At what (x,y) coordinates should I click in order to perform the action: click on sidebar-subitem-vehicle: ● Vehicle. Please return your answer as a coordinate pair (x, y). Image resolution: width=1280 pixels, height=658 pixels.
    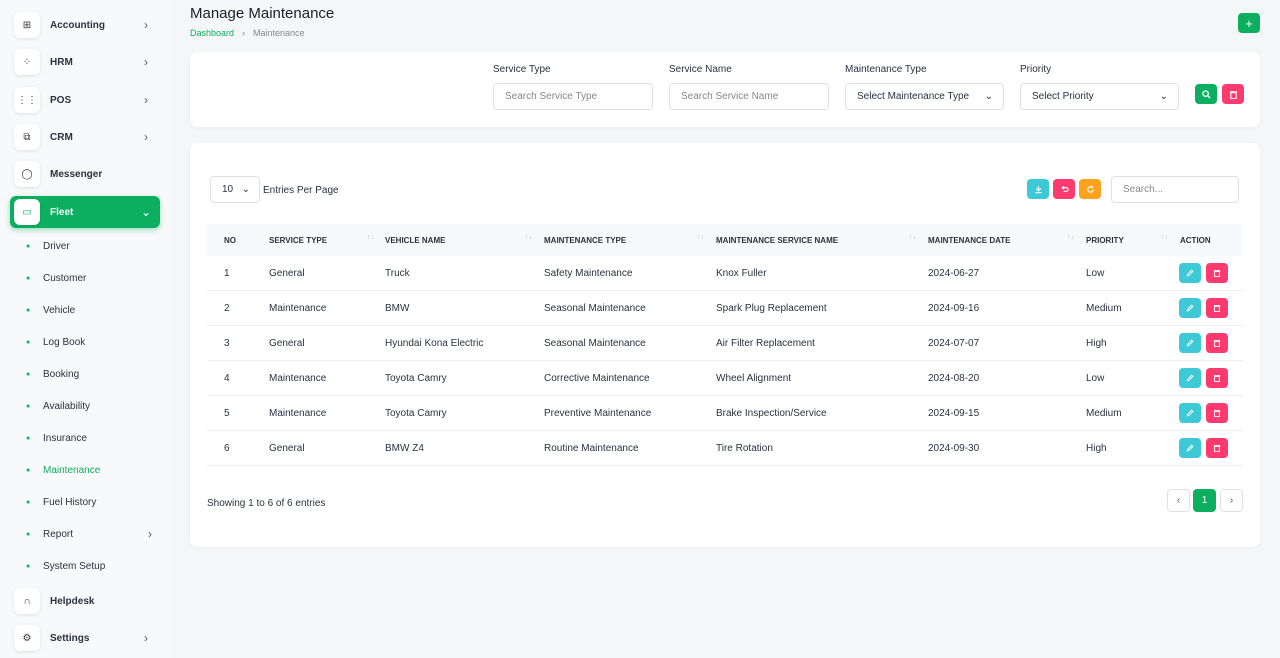
    Looking at the image, I should click on (91, 310).